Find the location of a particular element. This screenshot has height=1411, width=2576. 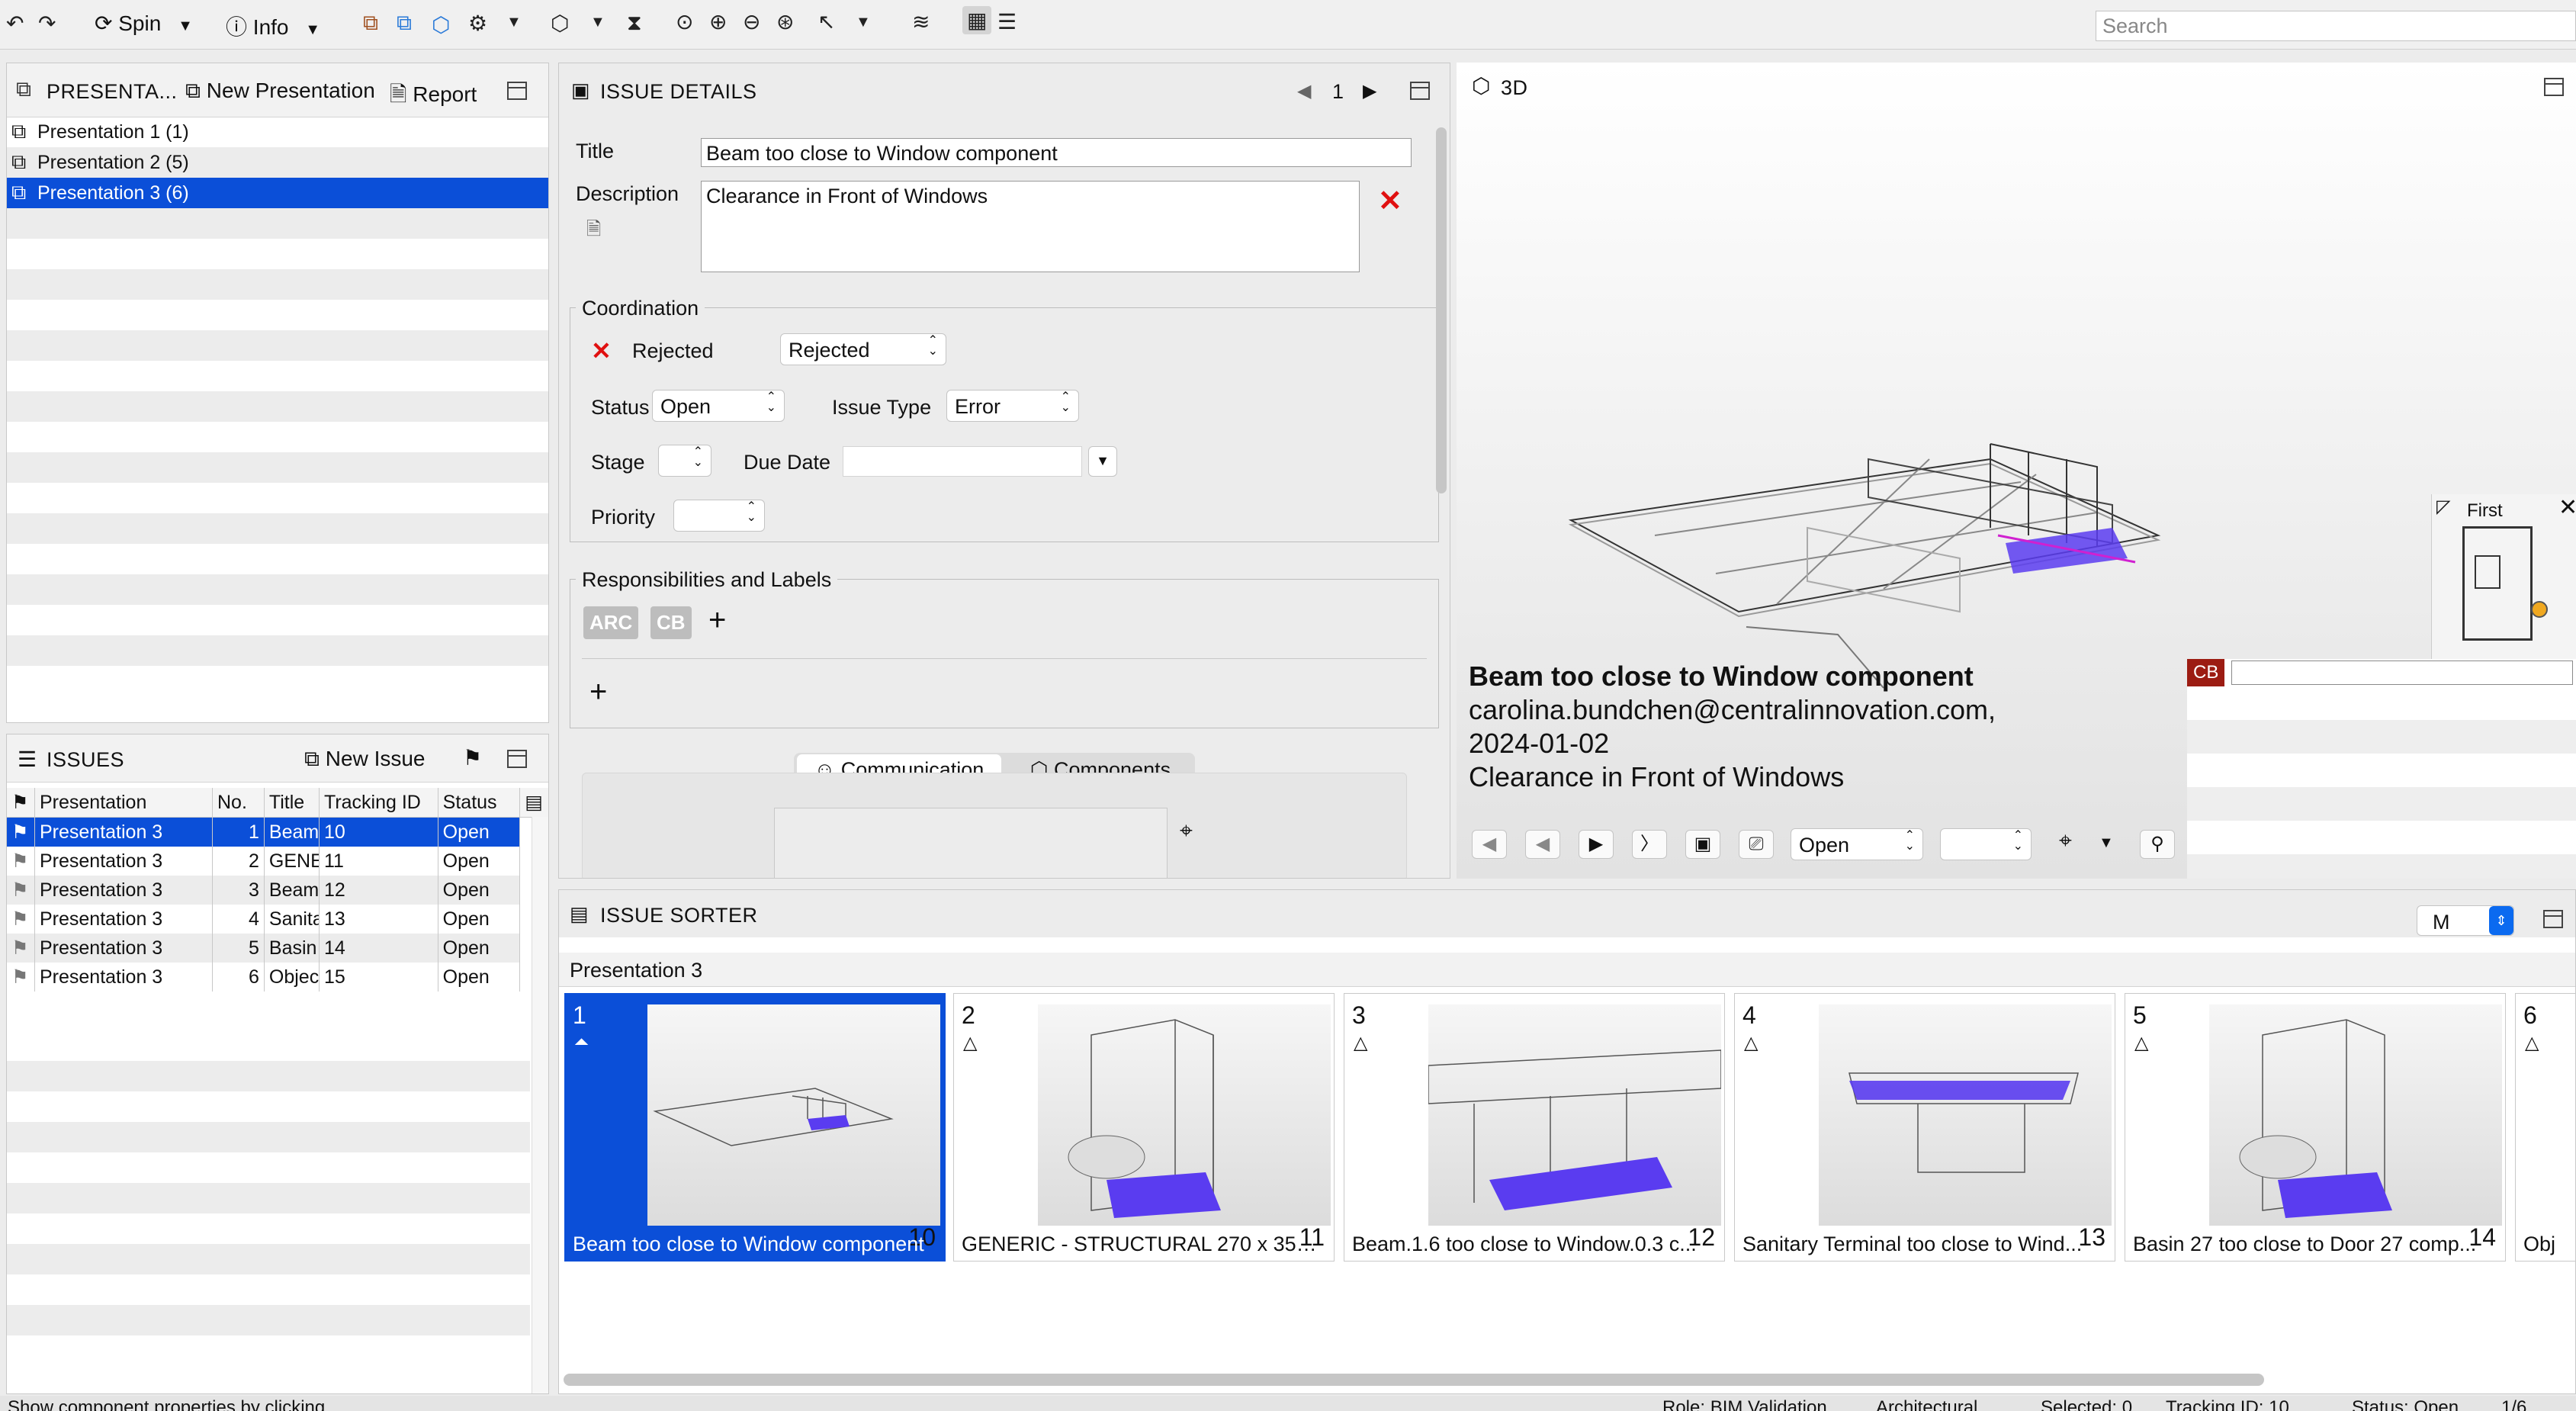

next-issue-button: 〉 is located at coordinates (1649, 844).